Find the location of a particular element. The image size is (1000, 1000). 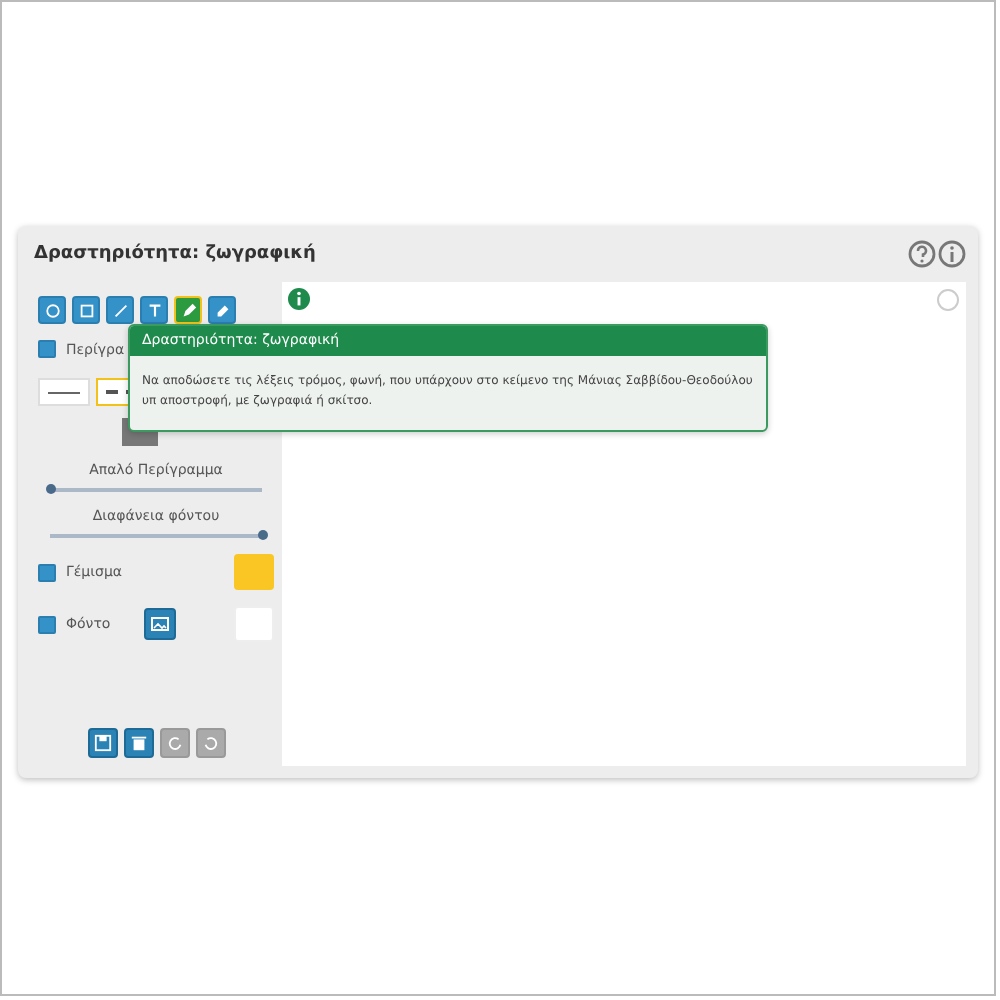

line-icon is located at coordinates (120, 310).